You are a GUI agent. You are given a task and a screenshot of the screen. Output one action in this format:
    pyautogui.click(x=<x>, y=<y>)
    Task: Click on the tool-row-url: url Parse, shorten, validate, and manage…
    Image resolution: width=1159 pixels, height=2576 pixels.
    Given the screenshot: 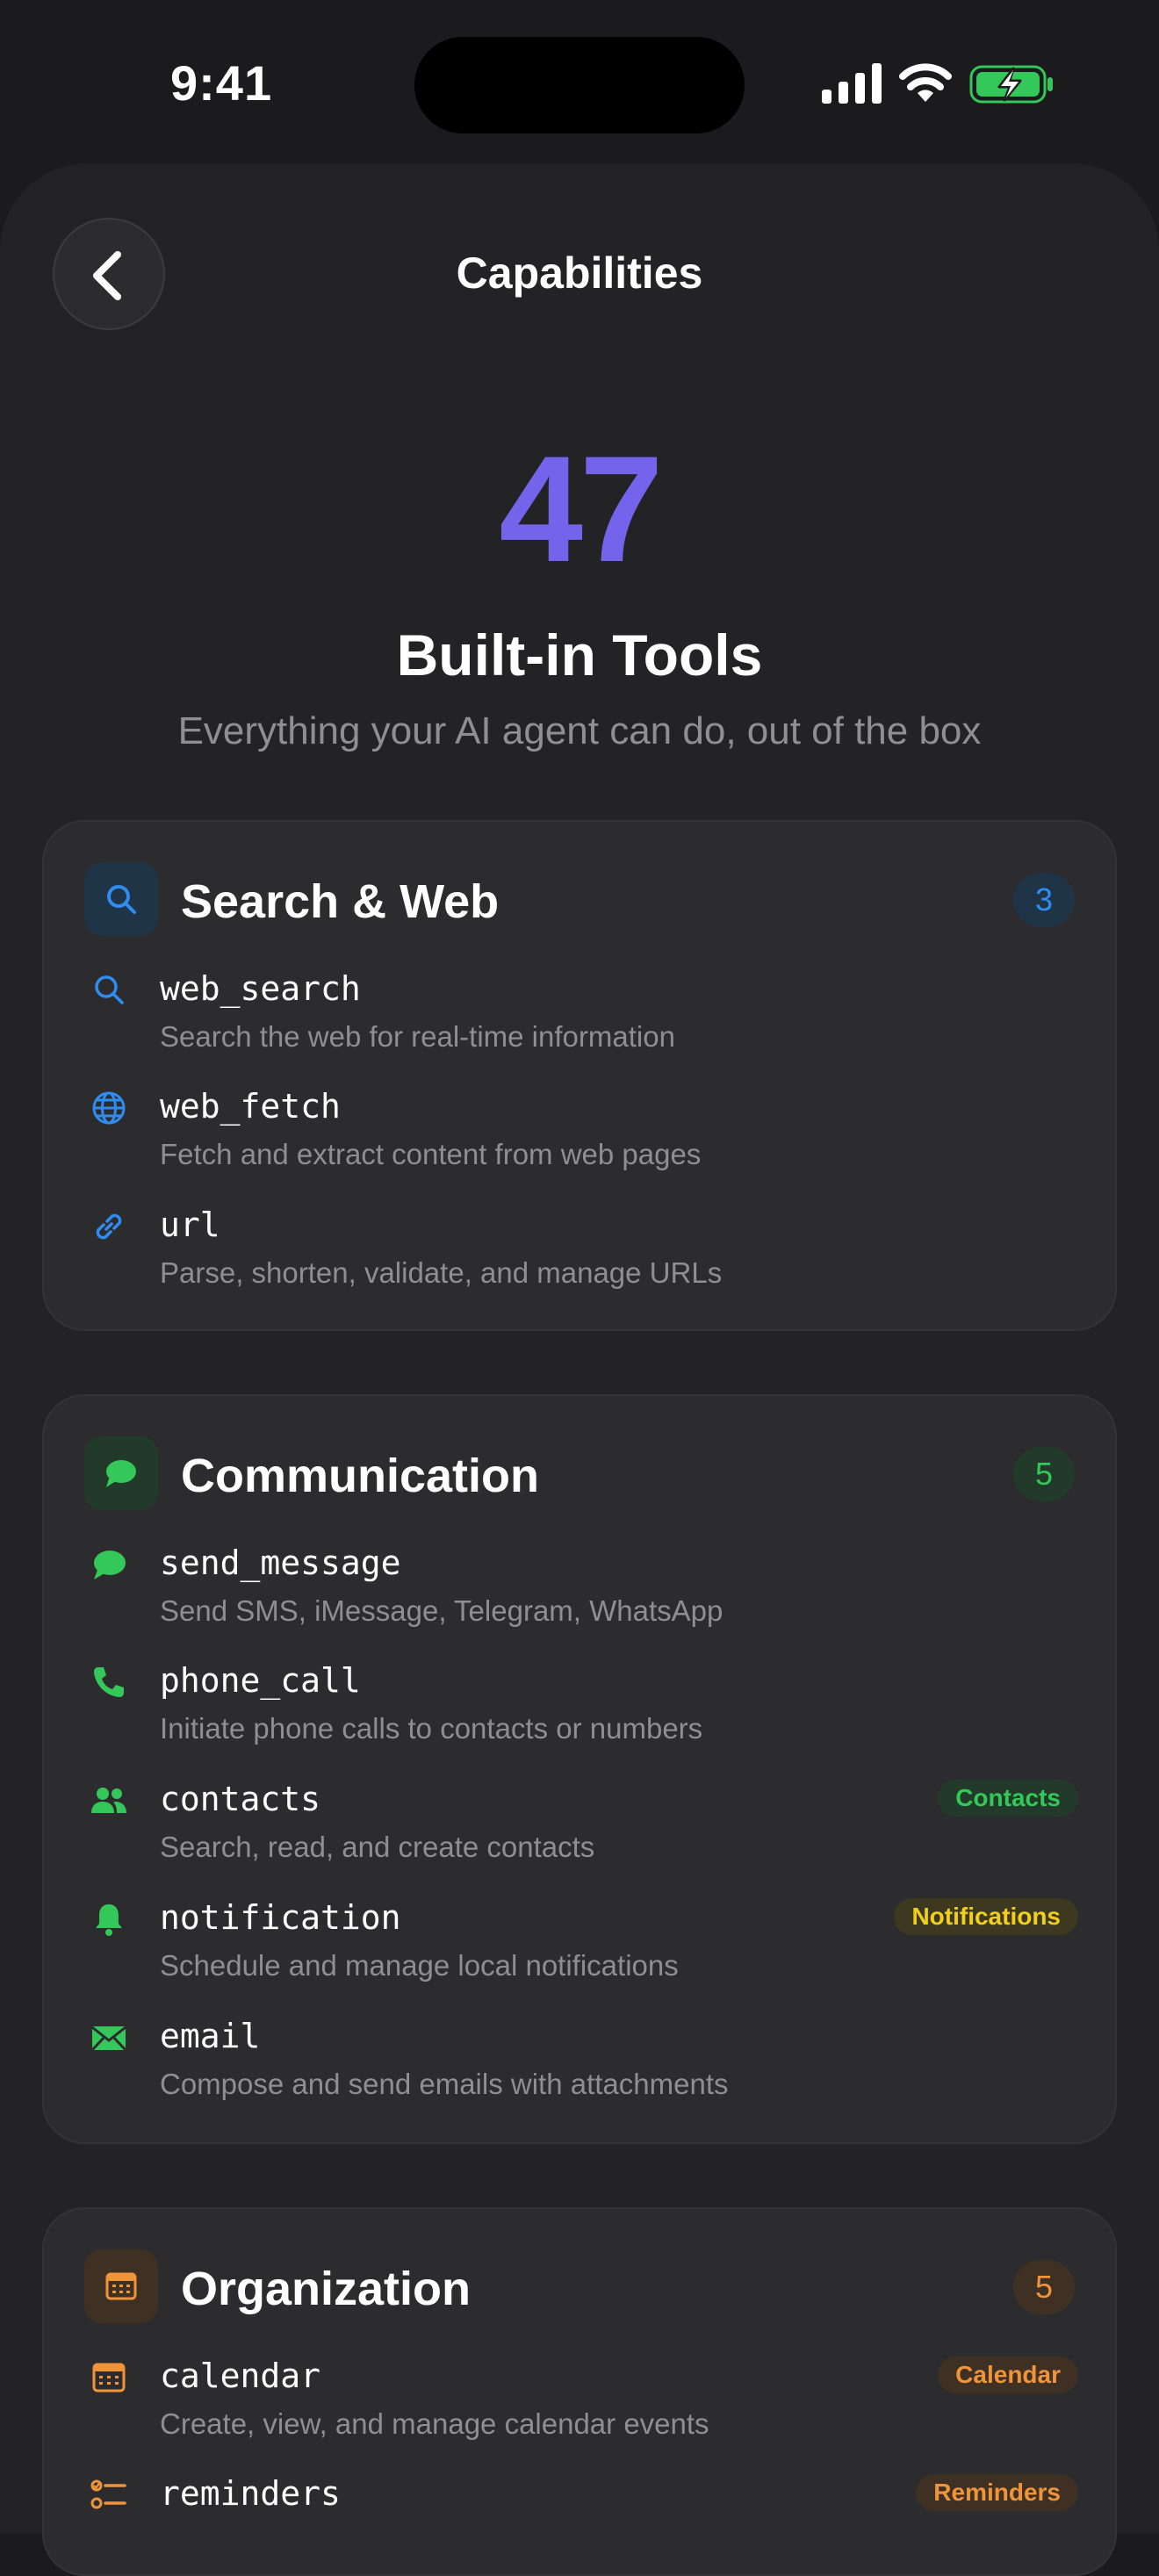 What is the action you would take?
    pyautogui.click(x=581, y=1254)
    